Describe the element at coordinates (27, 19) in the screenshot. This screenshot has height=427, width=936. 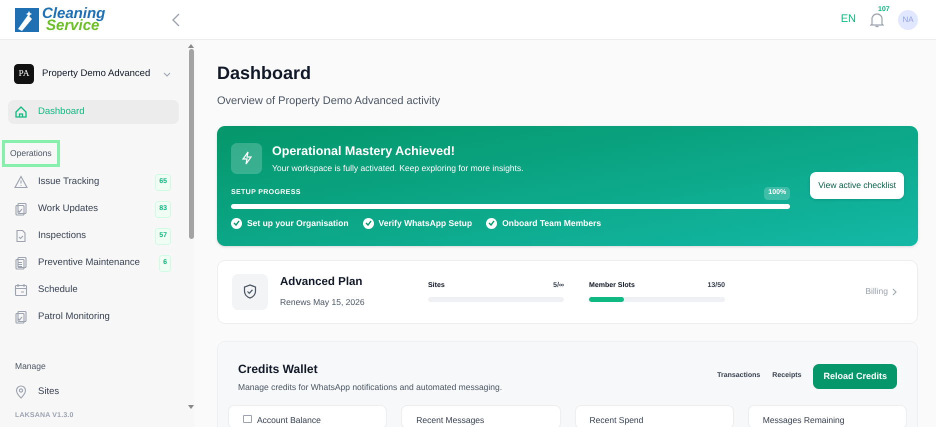
I see `logo-icon` at that location.